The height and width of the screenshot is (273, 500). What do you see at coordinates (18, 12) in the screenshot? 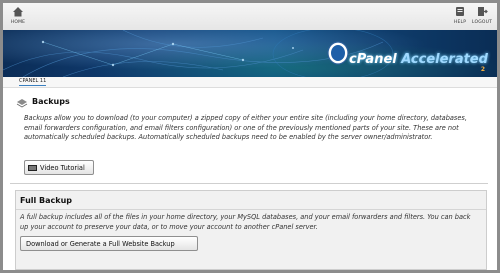
I see `home-icon` at bounding box center [18, 12].